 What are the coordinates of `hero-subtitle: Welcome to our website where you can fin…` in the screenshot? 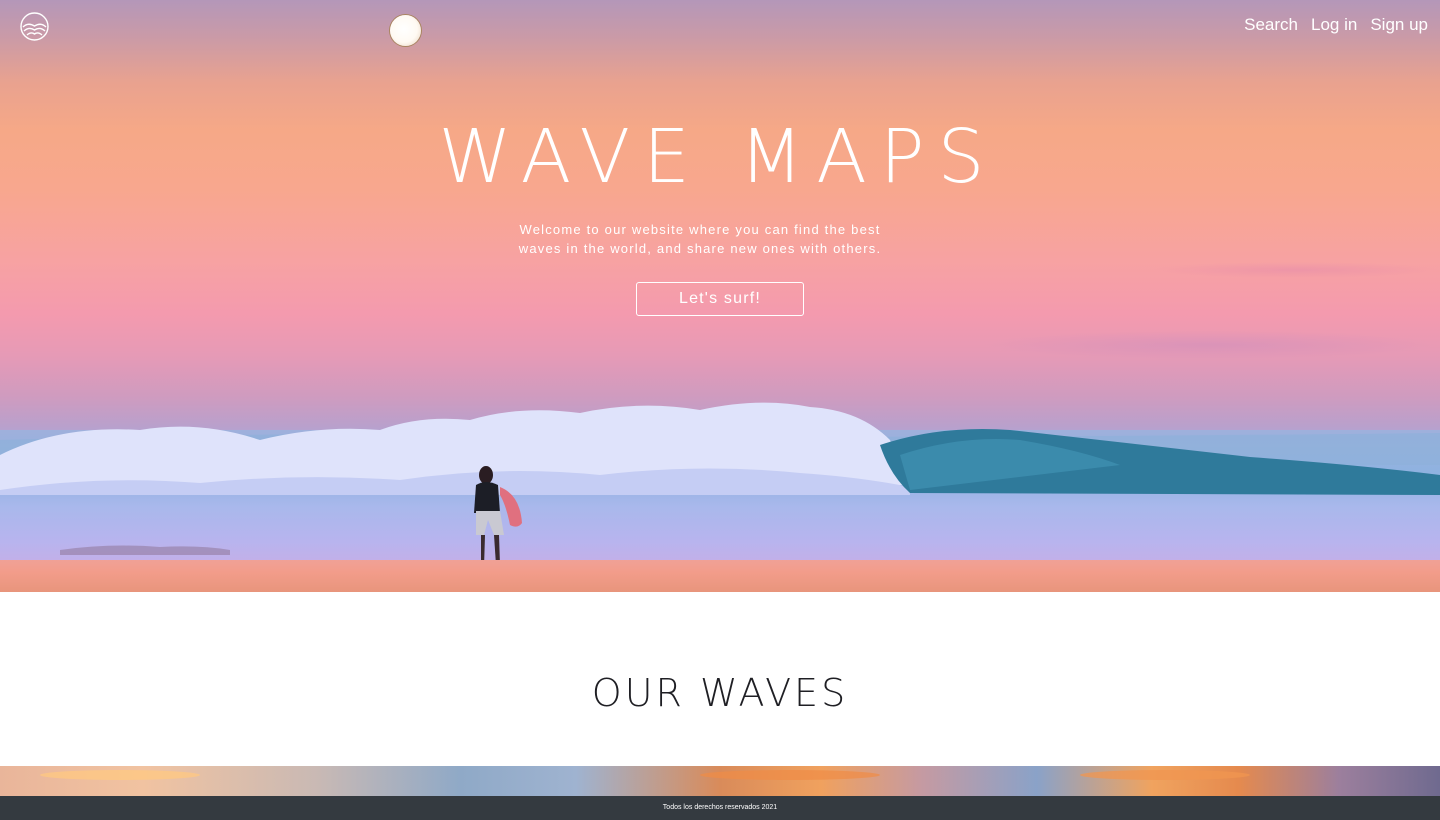 It's located at (700, 239).